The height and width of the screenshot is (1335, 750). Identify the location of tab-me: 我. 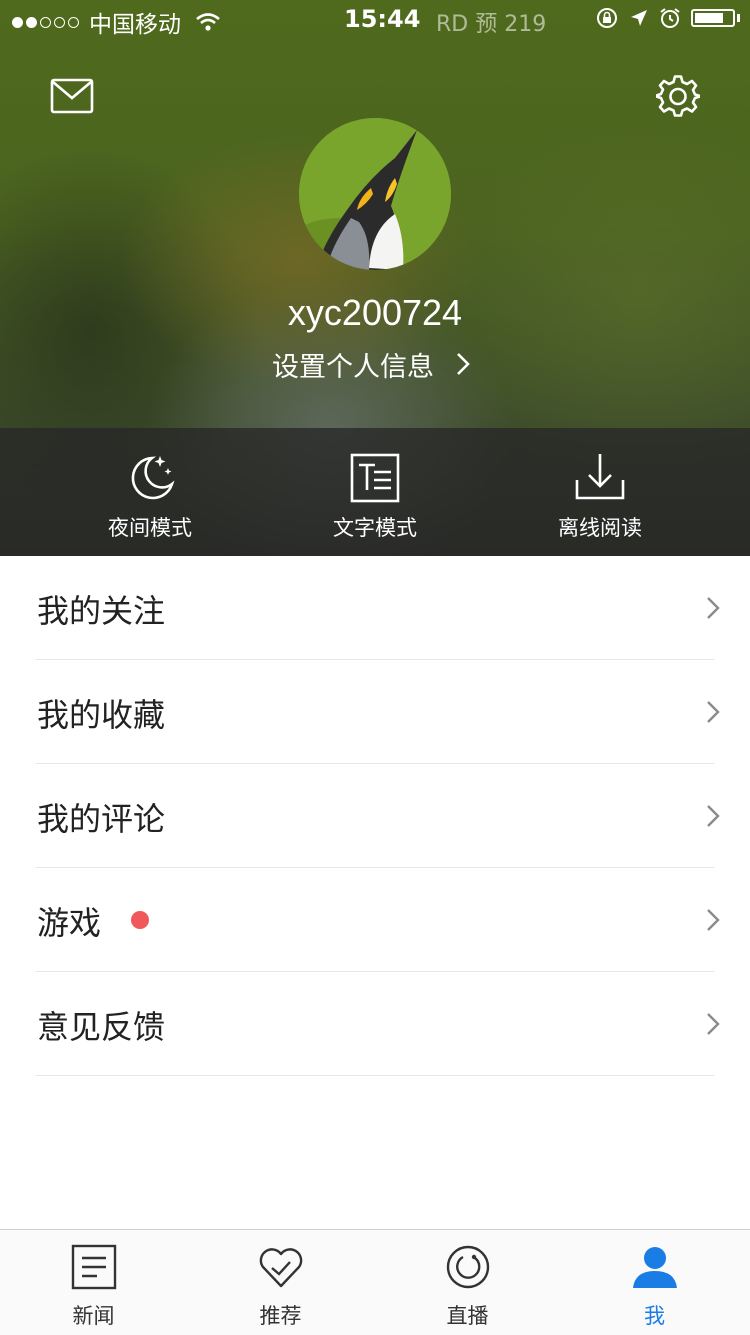
(654, 1282).